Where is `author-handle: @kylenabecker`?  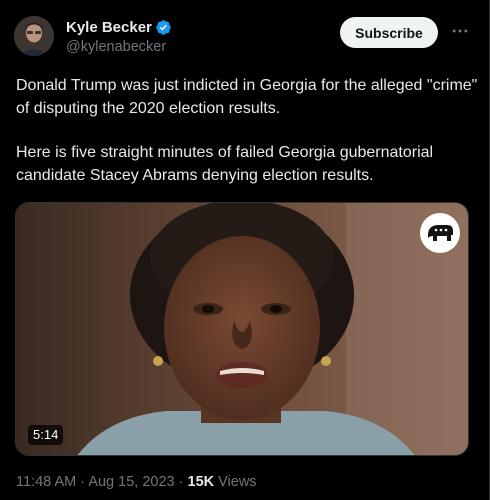
author-handle: @kylenabecker is located at coordinates (116, 47).